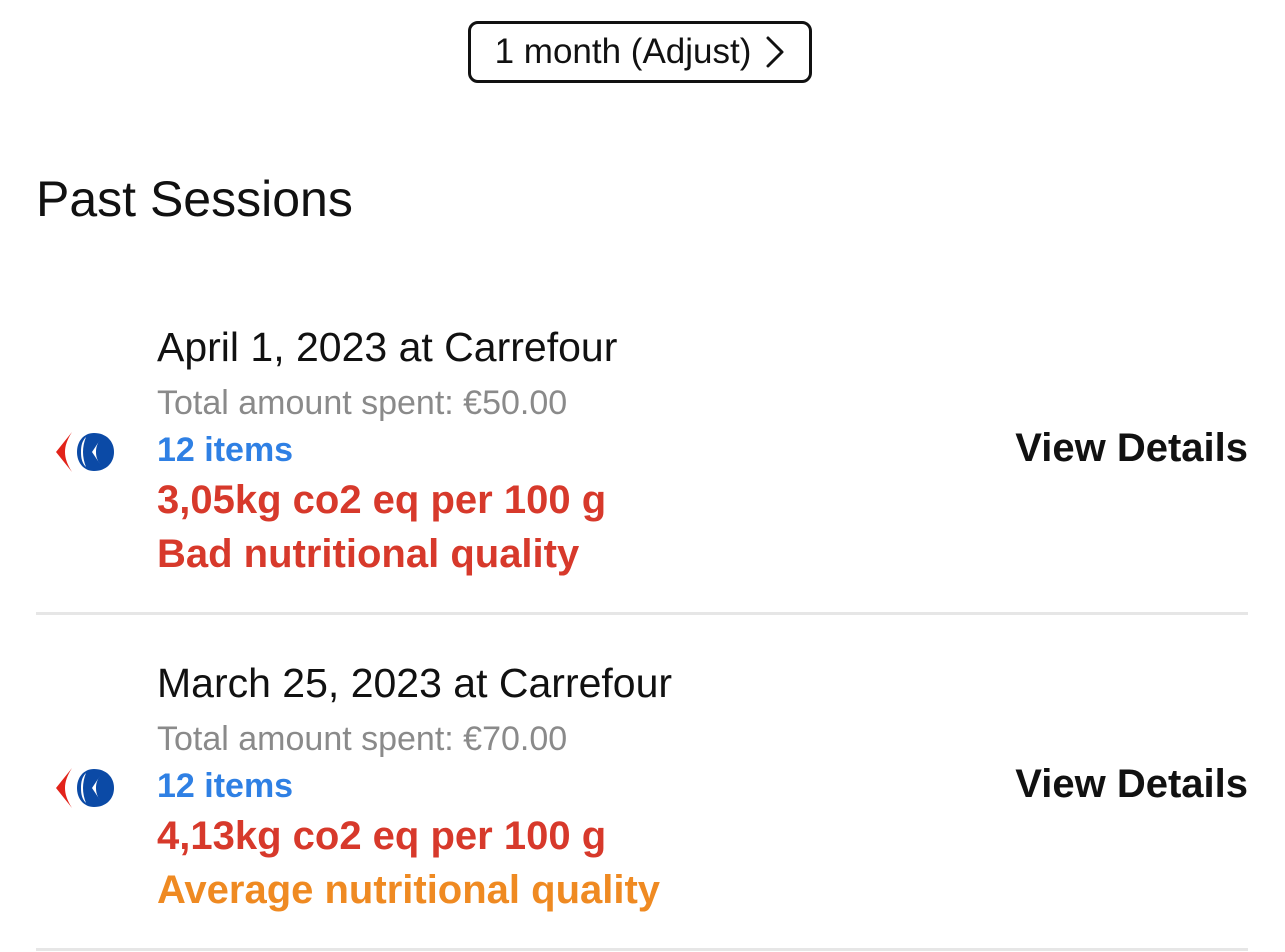 The width and height of the screenshot is (1285, 952). Describe the element at coordinates (623, 51) in the screenshot. I see `period-label: 1 month (Adjust)` at that location.